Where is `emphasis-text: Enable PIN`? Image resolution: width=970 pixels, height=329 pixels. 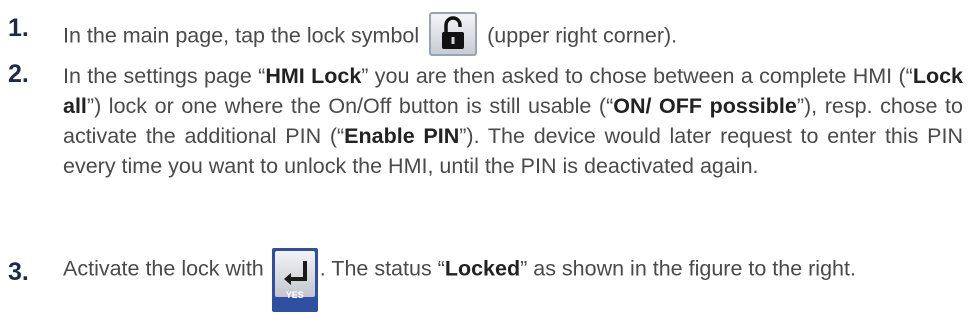
emphasis-text: Enable PIN is located at coordinates (402, 136).